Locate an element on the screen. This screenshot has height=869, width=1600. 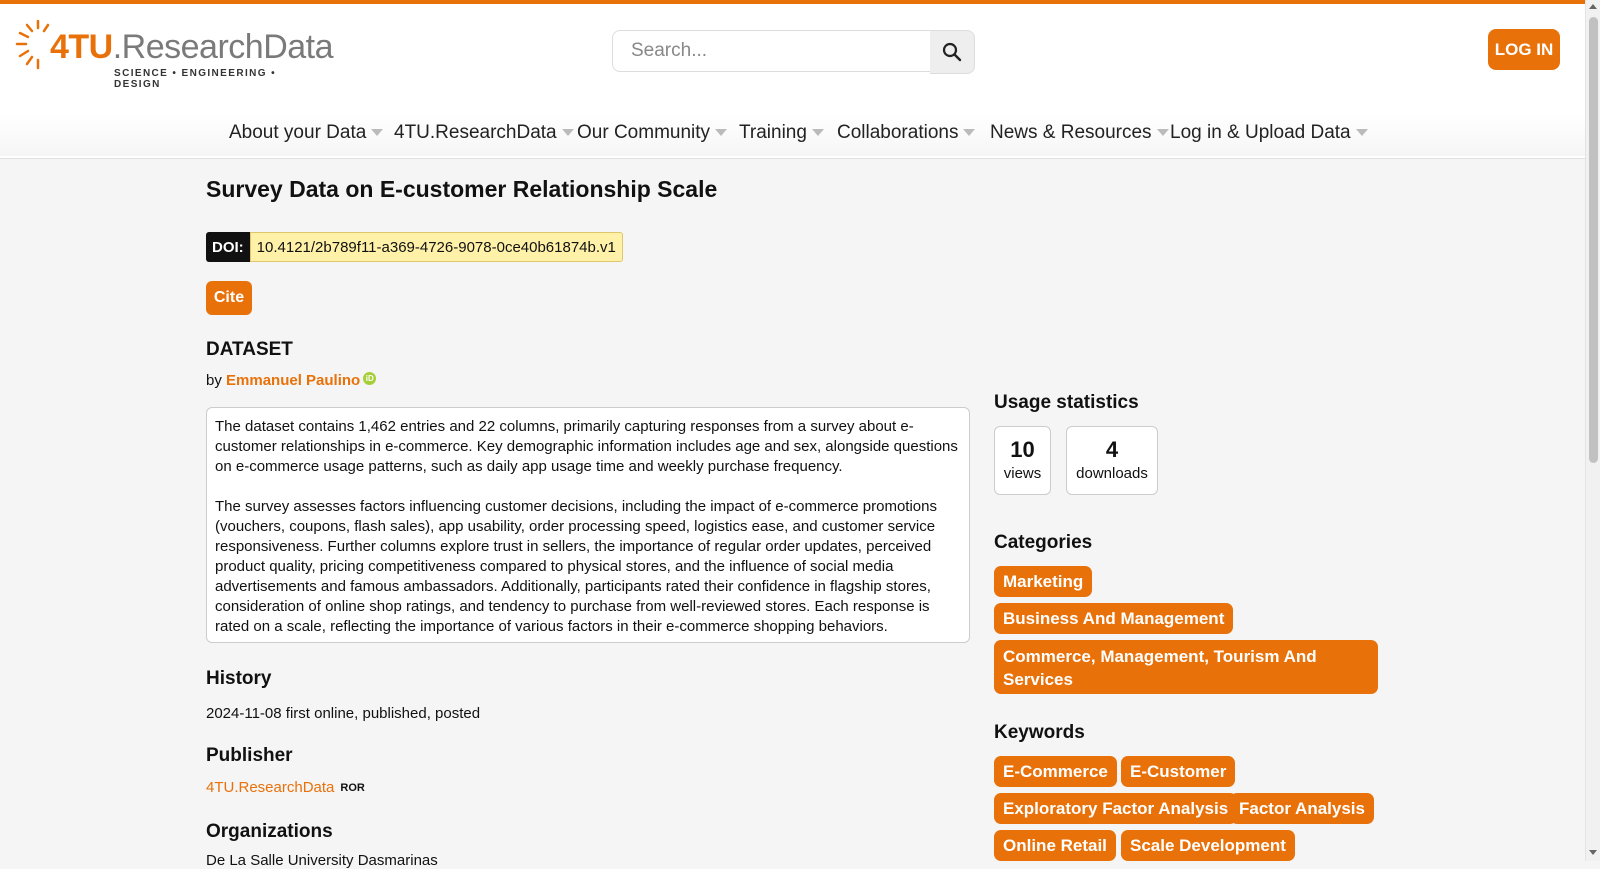
nav-item-login-upload: Log in & Upload Data is located at coordinates (1269, 133).